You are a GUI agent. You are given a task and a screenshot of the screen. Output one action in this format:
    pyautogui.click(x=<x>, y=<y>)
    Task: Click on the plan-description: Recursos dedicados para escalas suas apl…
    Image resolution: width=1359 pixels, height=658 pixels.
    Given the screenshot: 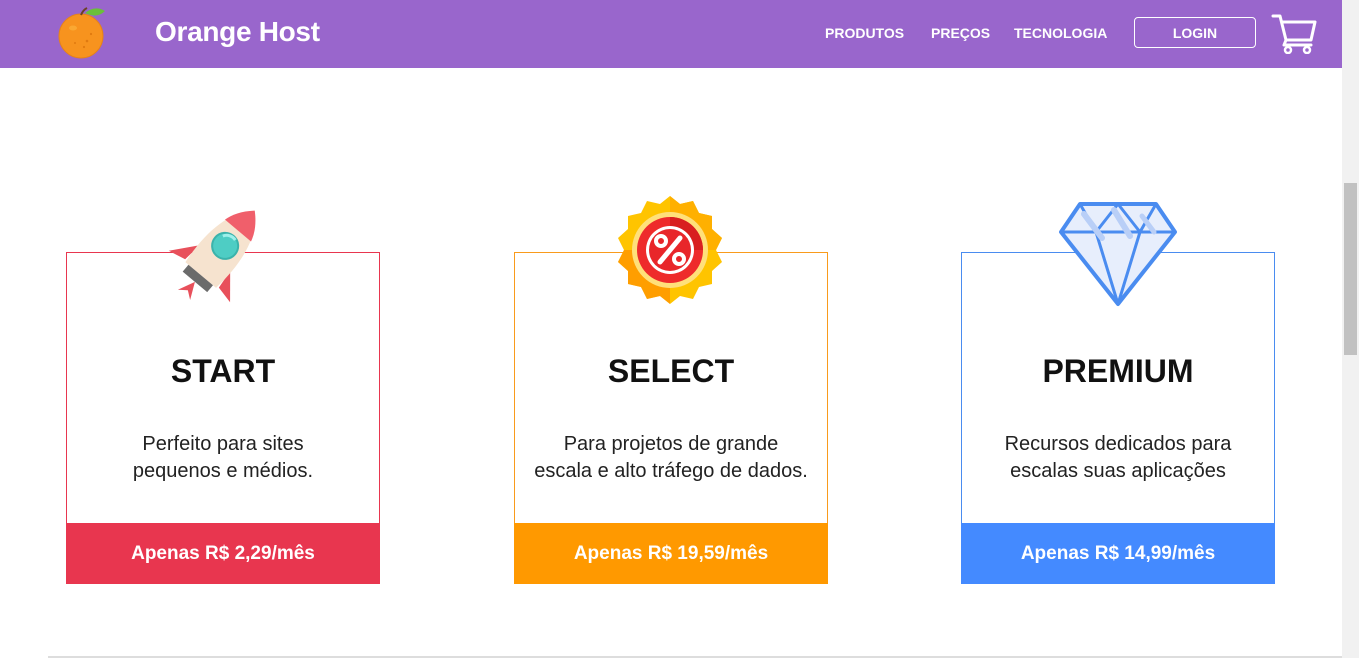 What is the action you would take?
    pyautogui.click(x=1118, y=458)
    